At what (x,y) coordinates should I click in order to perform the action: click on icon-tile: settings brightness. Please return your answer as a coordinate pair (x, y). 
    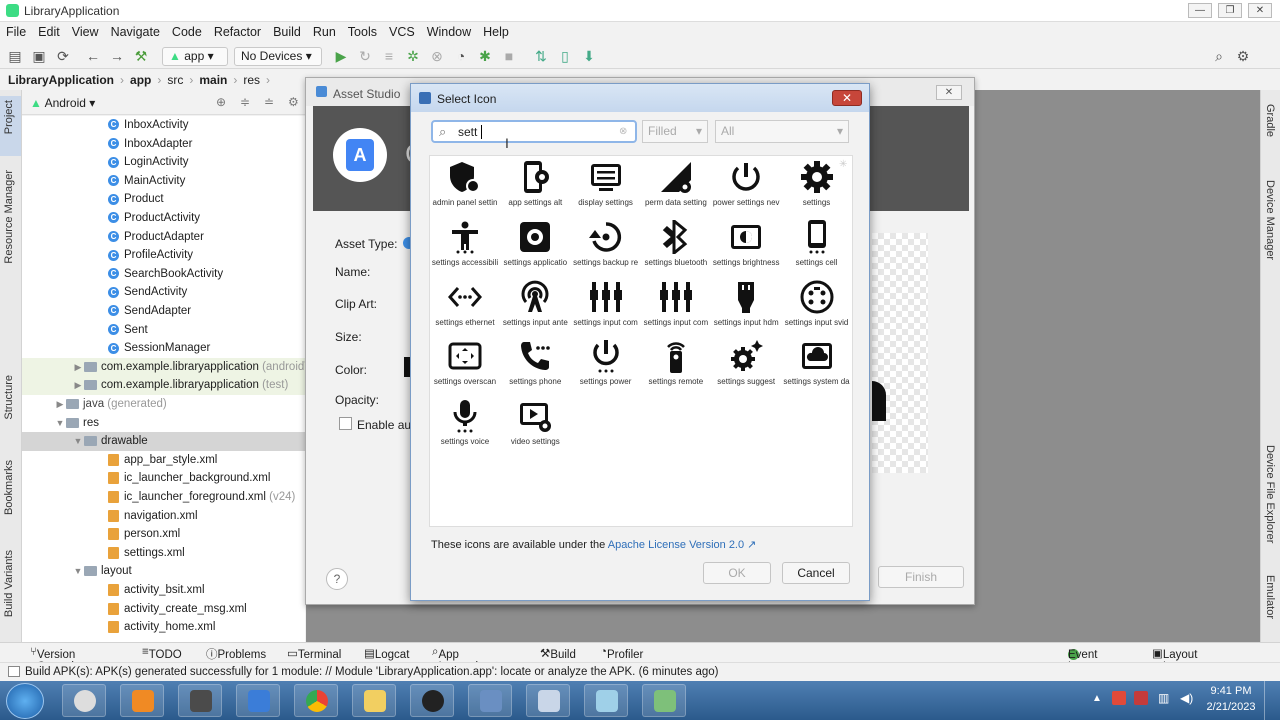
    Looking at the image, I should click on (746, 246).